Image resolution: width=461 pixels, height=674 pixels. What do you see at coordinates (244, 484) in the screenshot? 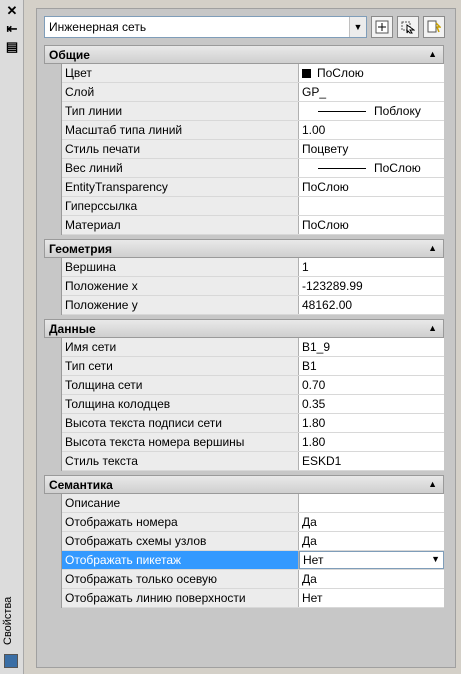
I see `category-semantics: Семантика ▲` at bounding box center [244, 484].